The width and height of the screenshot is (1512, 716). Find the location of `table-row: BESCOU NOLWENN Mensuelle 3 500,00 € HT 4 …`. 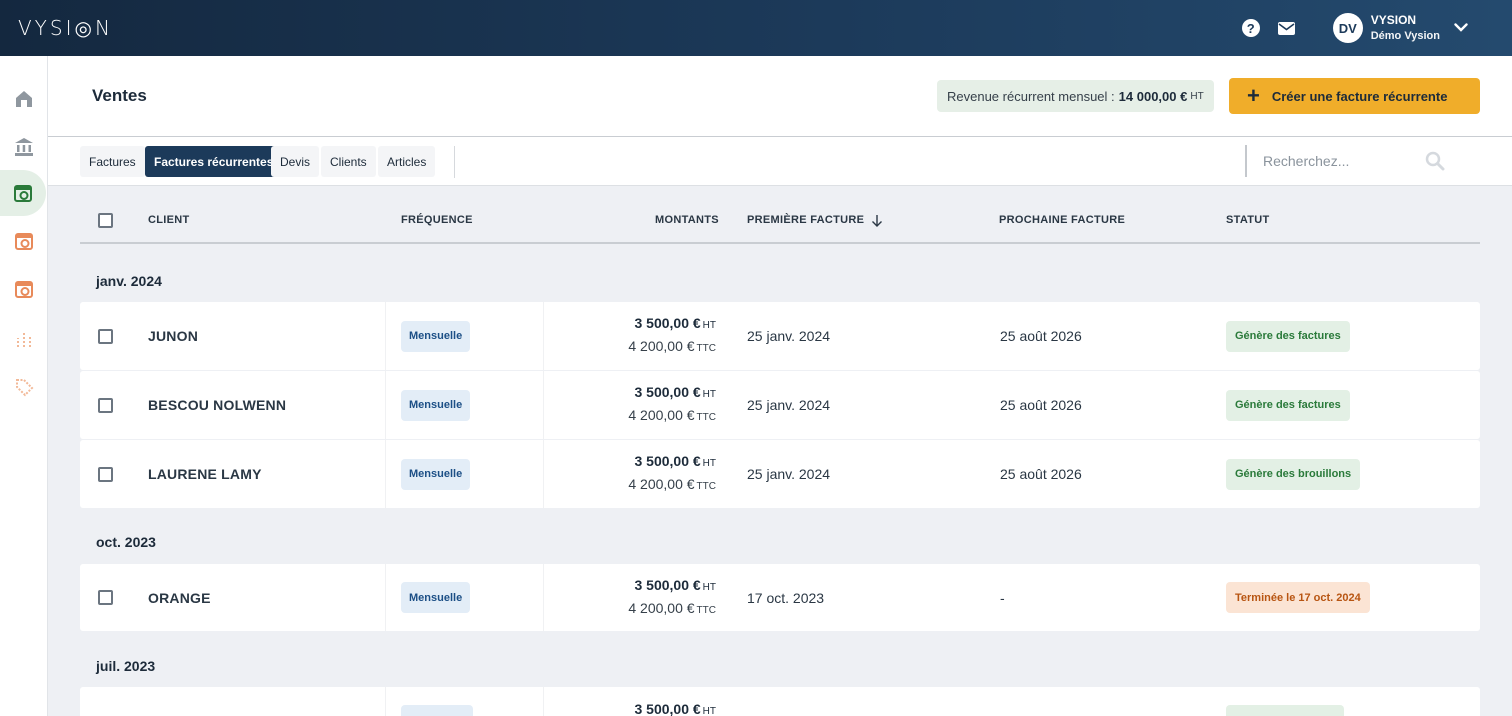

table-row: BESCOU NOLWENN Mensuelle 3 500,00 € HT 4 … is located at coordinates (780, 405).